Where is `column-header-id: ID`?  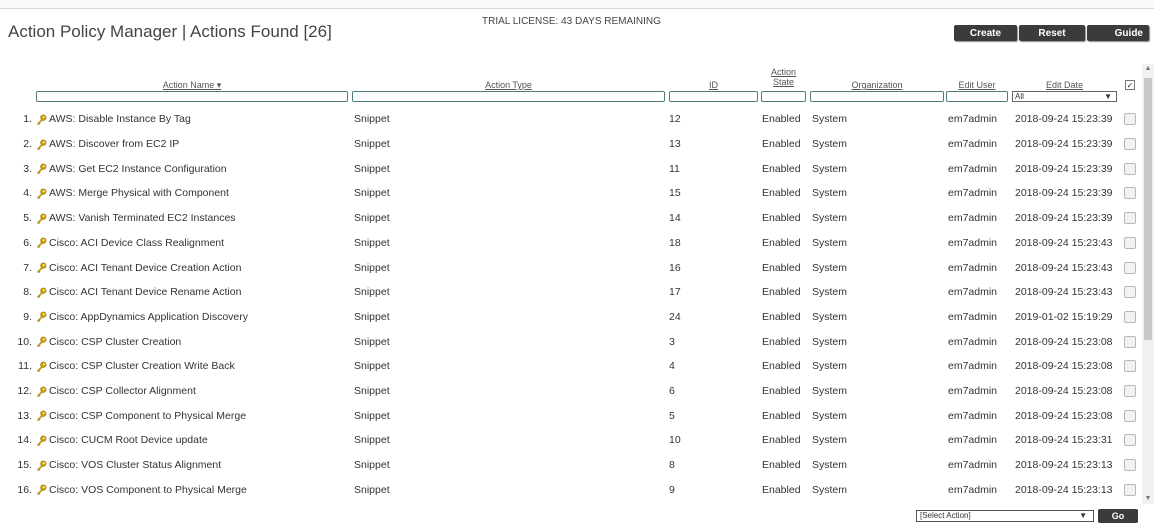 column-header-id: ID is located at coordinates (713, 77).